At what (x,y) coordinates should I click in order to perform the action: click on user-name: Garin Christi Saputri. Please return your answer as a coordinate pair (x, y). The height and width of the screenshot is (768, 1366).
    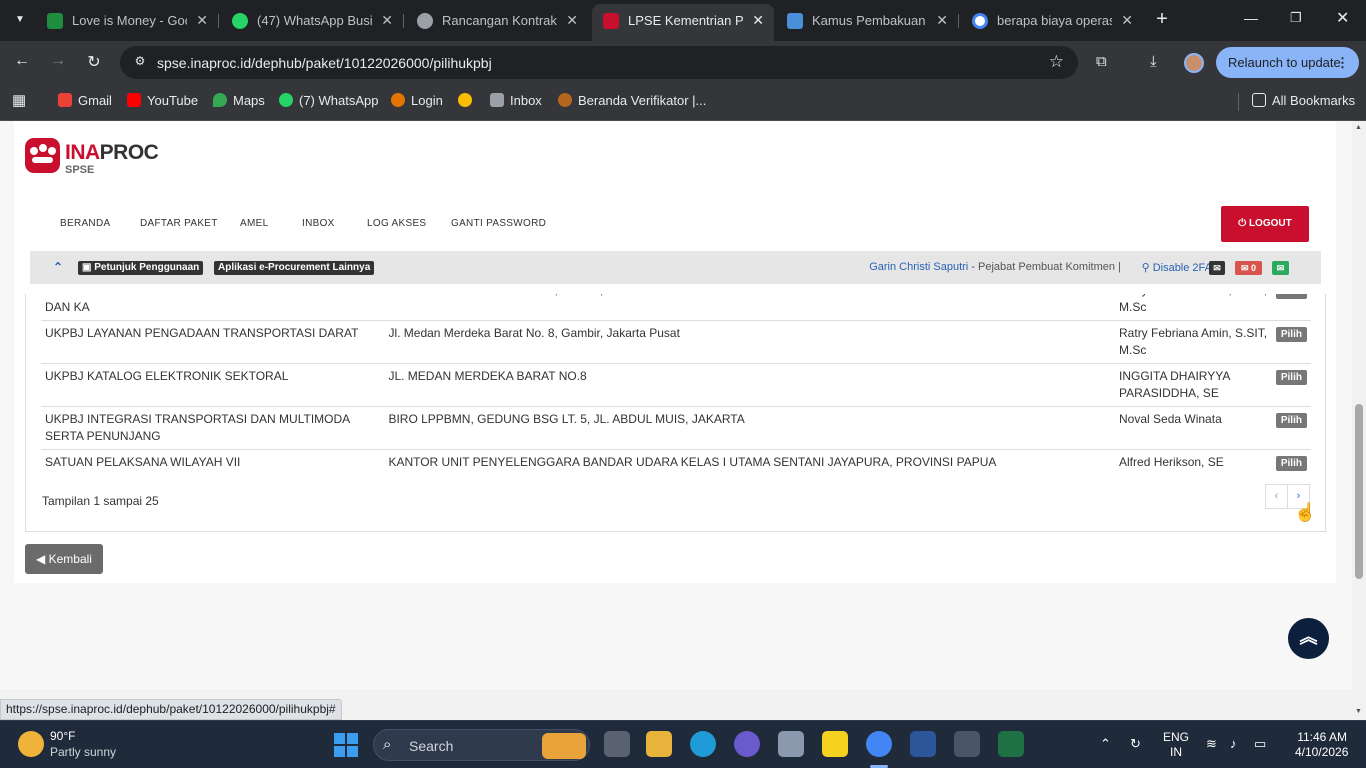
    Looking at the image, I should click on (918, 267).